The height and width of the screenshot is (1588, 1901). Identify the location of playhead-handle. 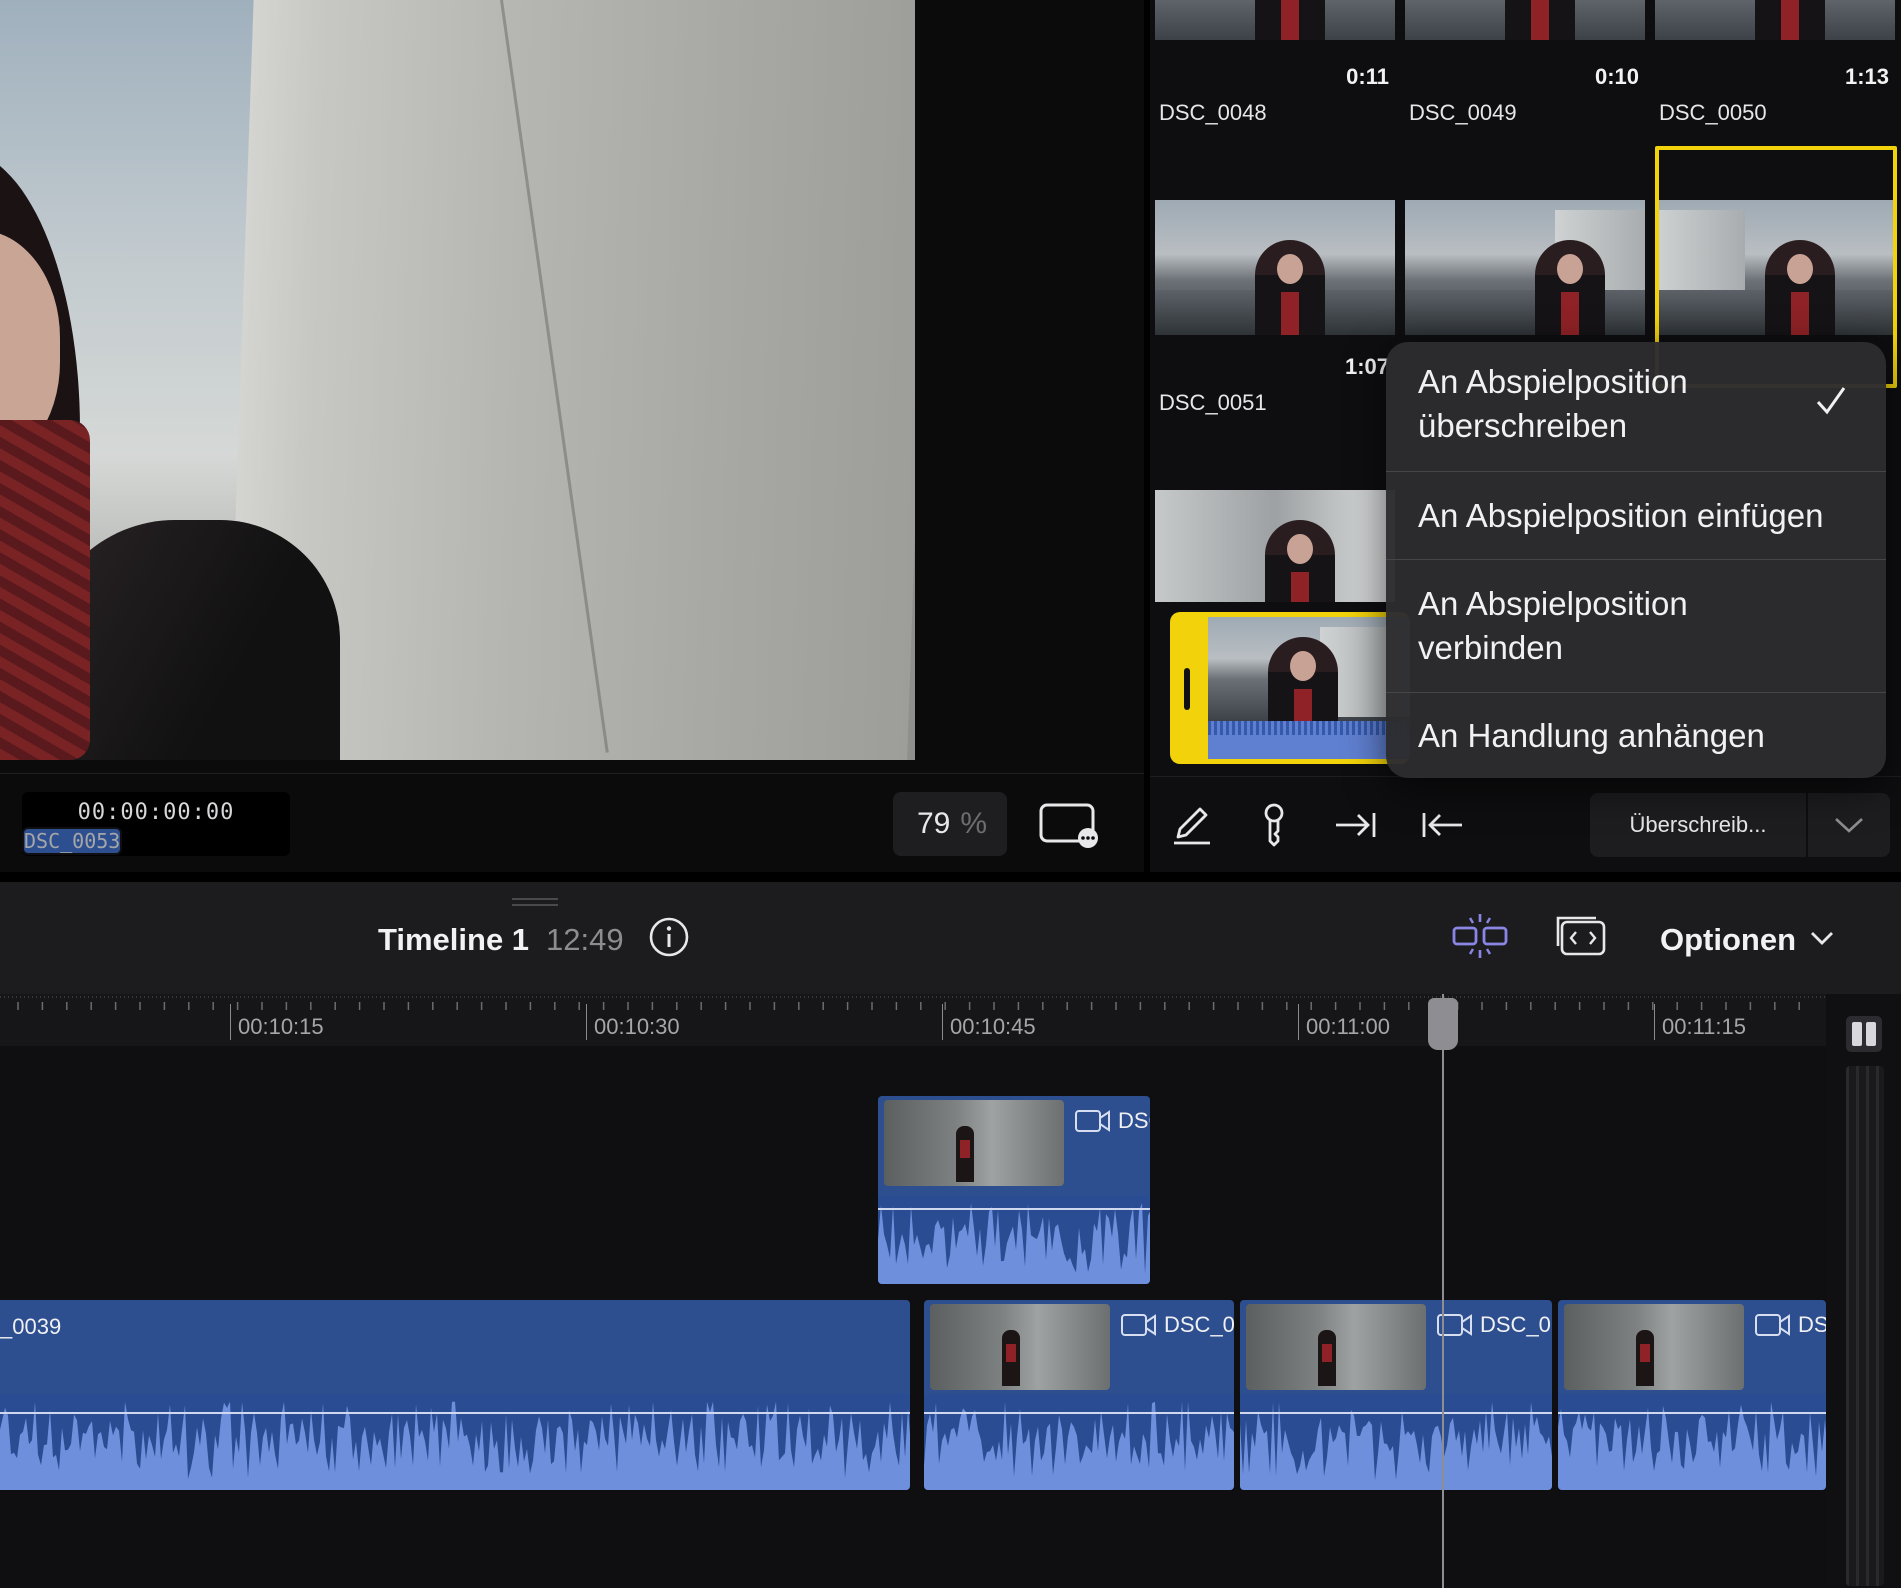
(1443, 1024).